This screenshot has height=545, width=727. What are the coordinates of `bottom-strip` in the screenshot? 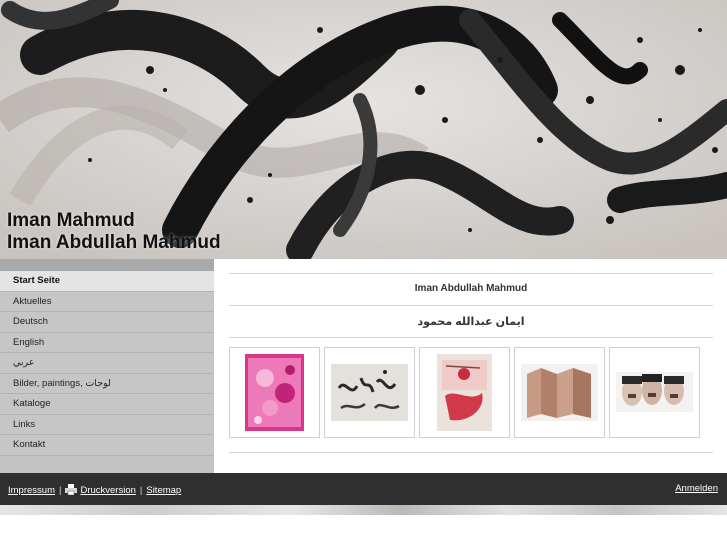 It's located at (363, 525).